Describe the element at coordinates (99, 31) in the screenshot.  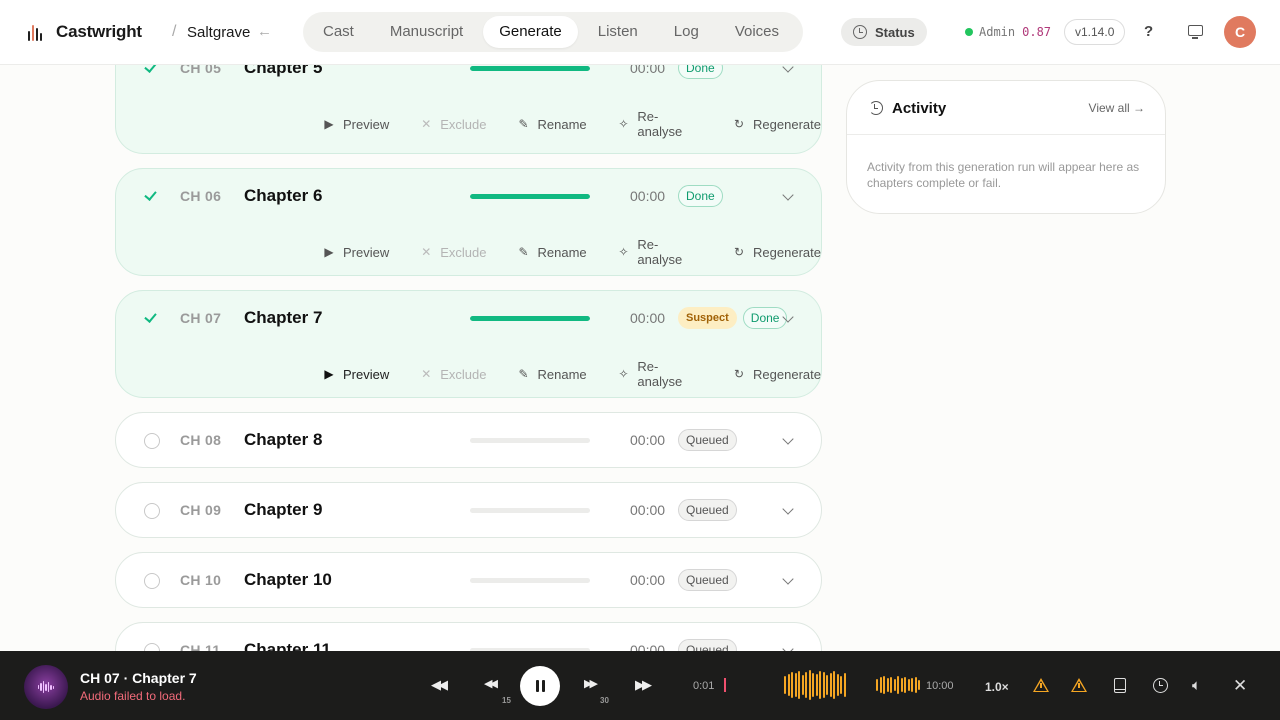
I see `app-name: Castwright` at that location.